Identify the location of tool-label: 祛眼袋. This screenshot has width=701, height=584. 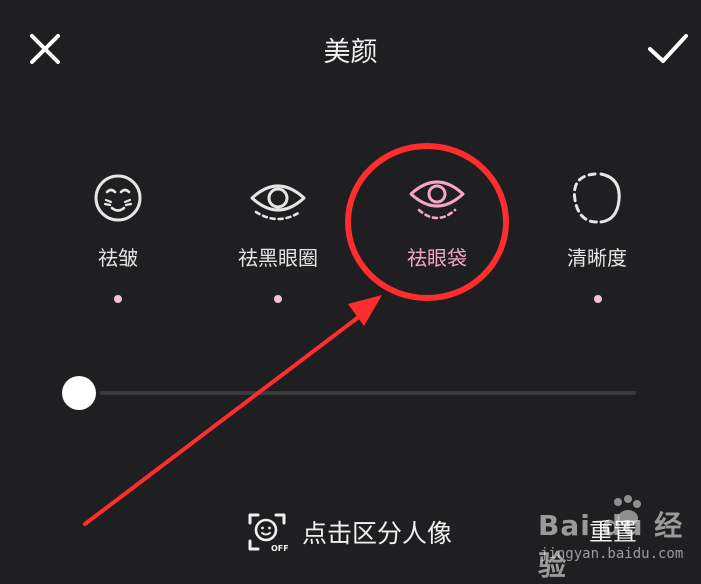
(437, 258).